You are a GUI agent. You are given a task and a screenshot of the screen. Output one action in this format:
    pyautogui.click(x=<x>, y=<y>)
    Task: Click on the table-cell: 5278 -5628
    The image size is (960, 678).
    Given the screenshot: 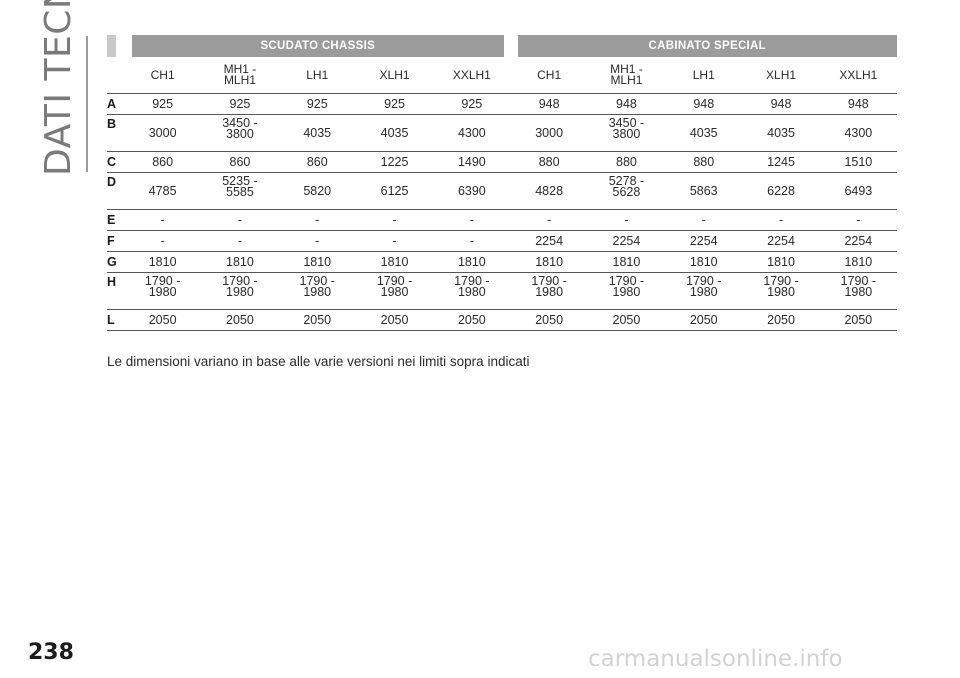 What is the action you would take?
    pyautogui.click(x=626, y=191)
    